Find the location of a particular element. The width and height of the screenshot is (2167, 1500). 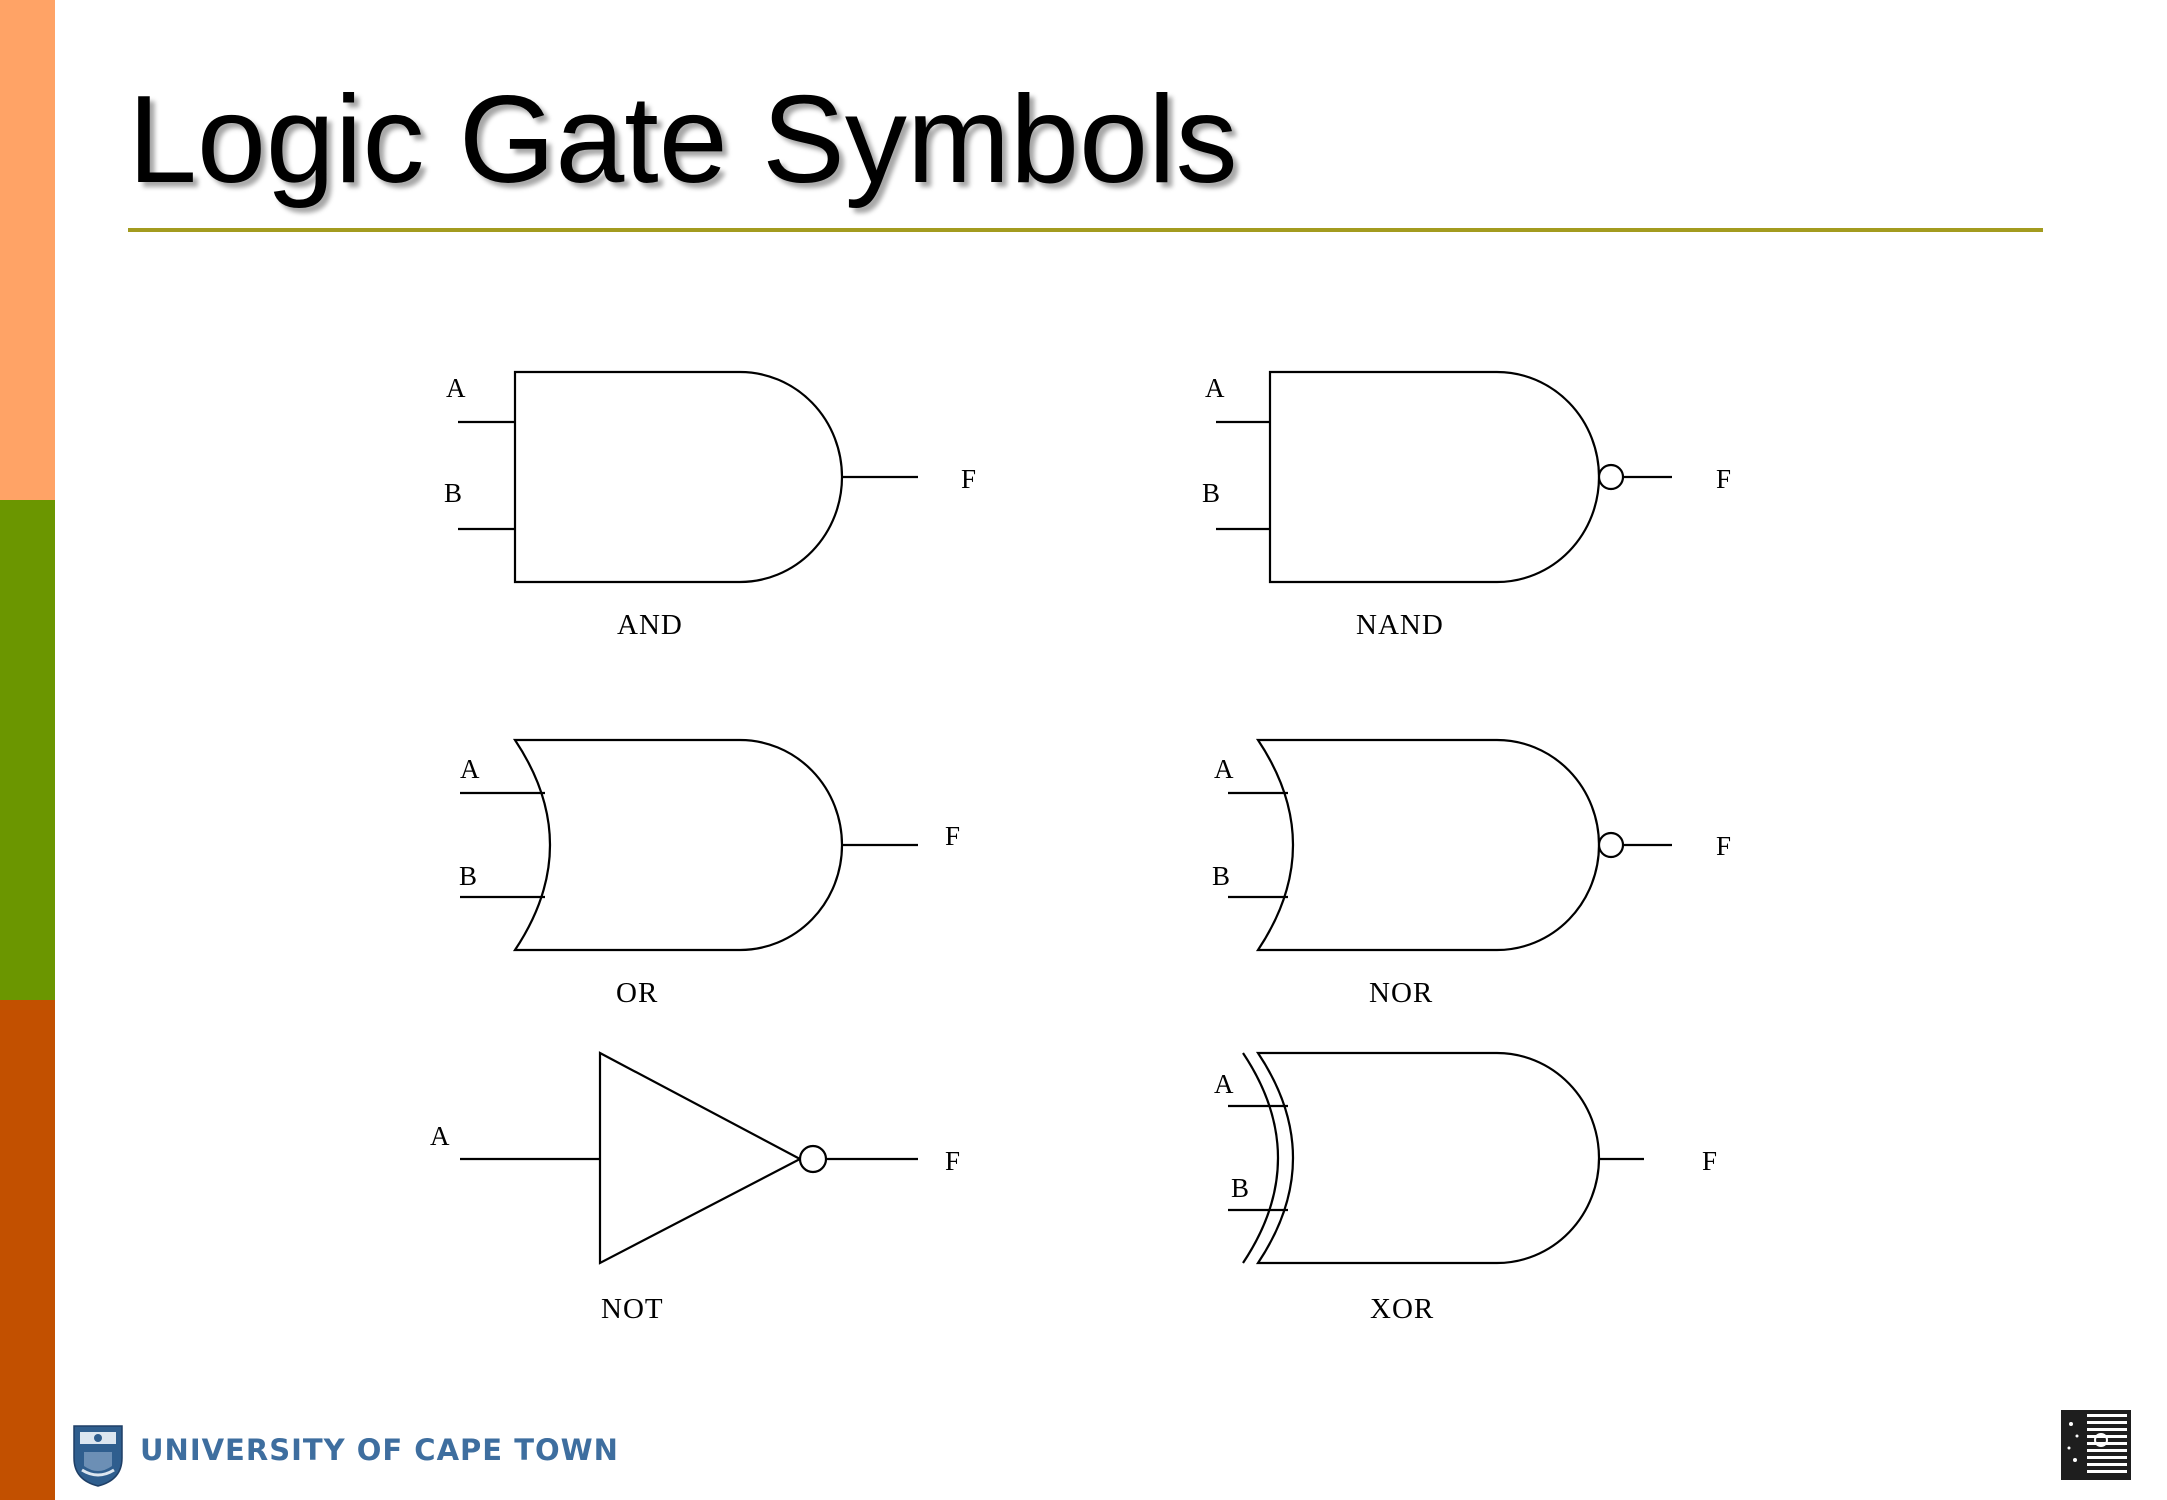

or-gate: A B F OR is located at coordinates (709, 873).